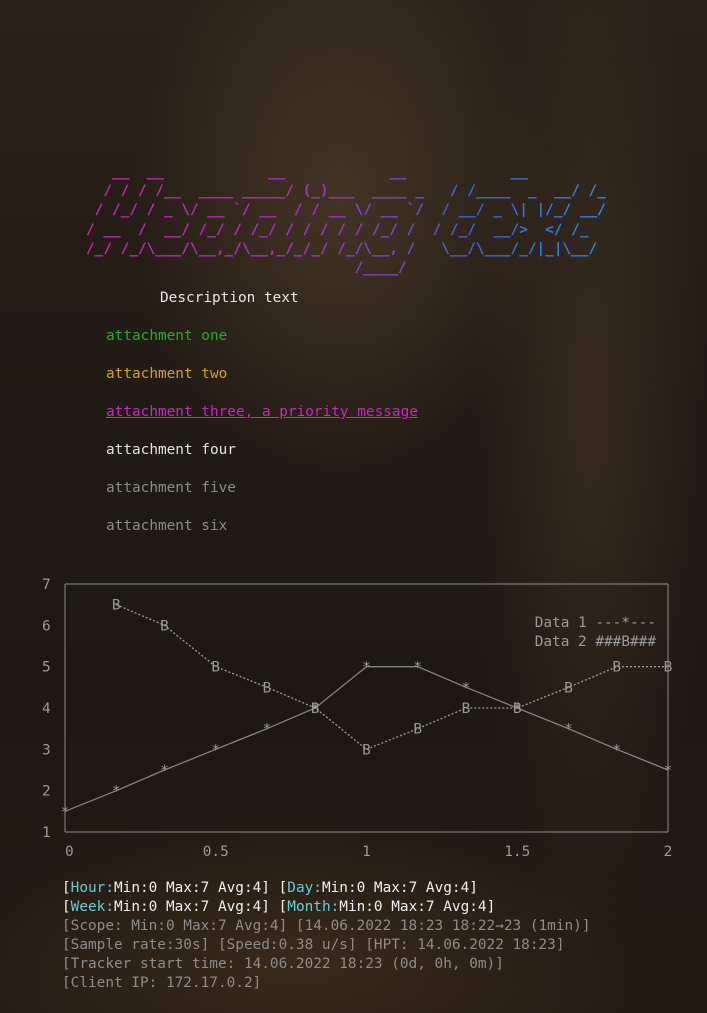 Image resolution: width=707 pixels, height=1013 pixels. I want to click on y-tick-label: 3, so click(46, 750).